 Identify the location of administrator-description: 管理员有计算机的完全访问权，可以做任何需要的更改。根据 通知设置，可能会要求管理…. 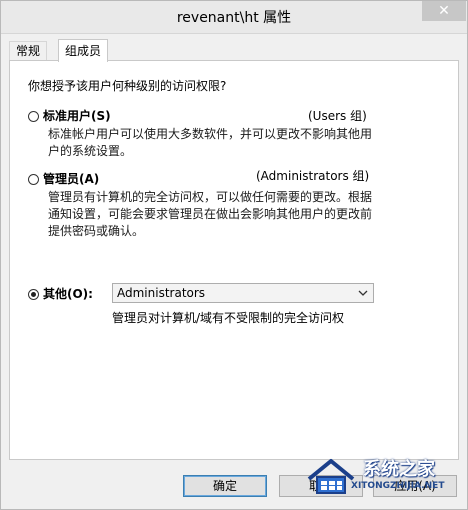
(210, 214).